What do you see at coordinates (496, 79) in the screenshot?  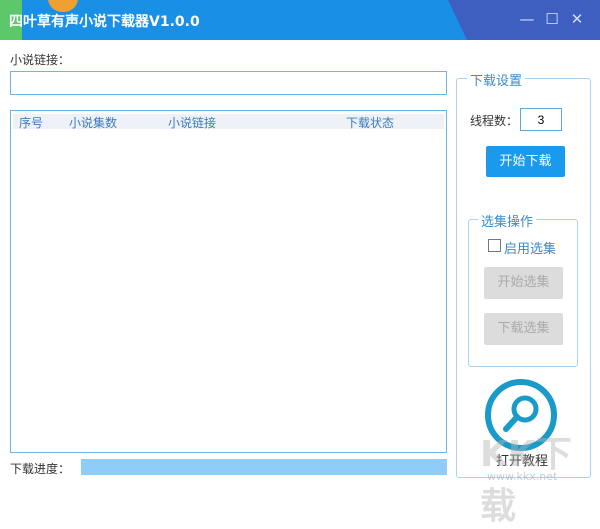 I see `download-settings-title: 下载设置` at bounding box center [496, 79].